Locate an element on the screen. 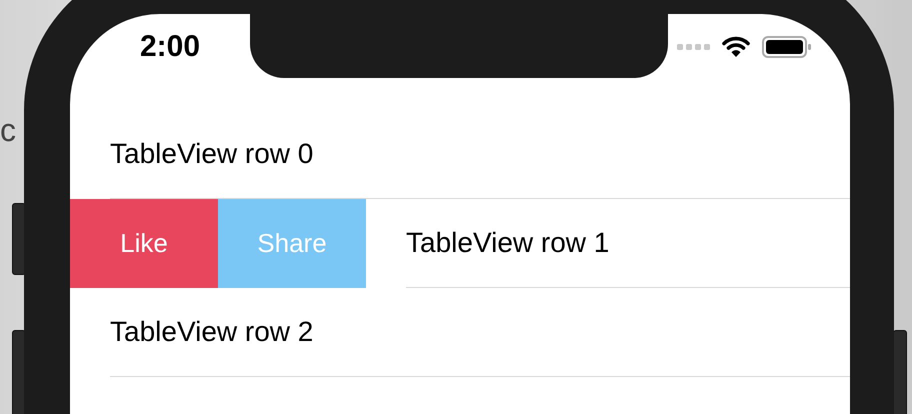 Image resolution: width=912 pixels, height=414 pixels. background-text: c is located at coordinates (8, 130).